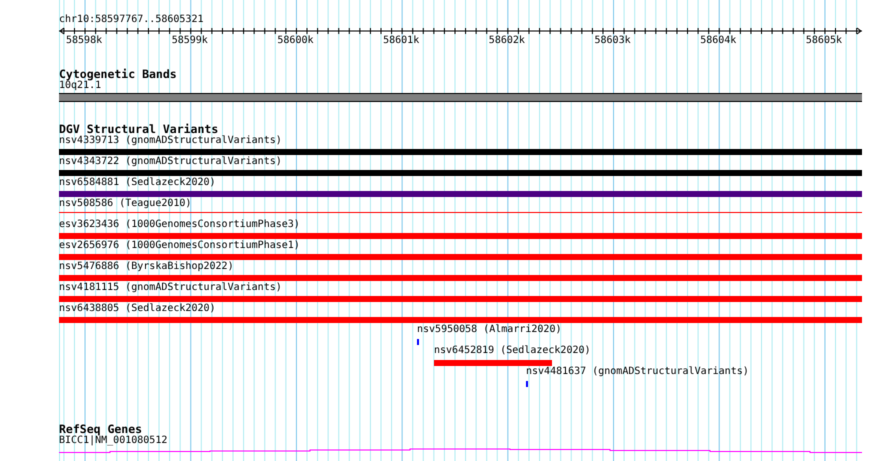 The image size is (890, 461). What do you see at coordinates (190, 41) in the screenshot?
I see `axis-label: 58599k` at bounding box center [190, 41].